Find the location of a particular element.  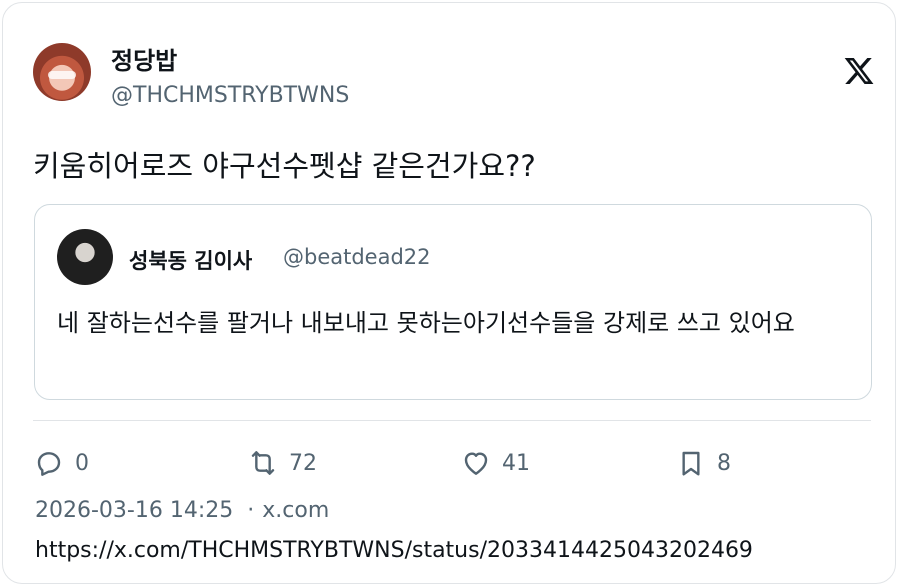

reply-button: 0 is located at coordinates (61, 463).